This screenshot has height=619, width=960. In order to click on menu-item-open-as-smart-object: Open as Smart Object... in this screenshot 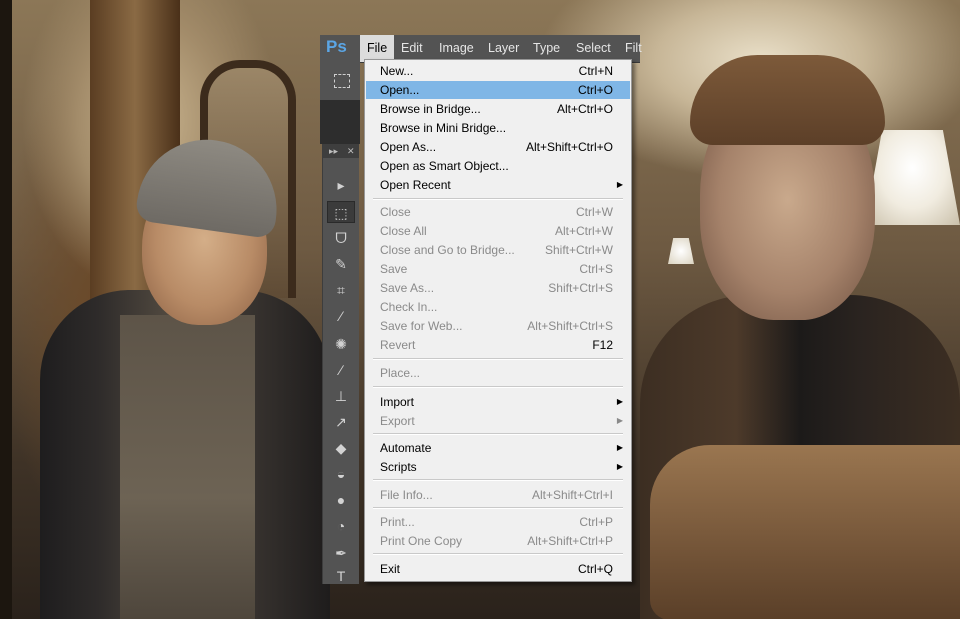, I will do `click(498, 166)`.